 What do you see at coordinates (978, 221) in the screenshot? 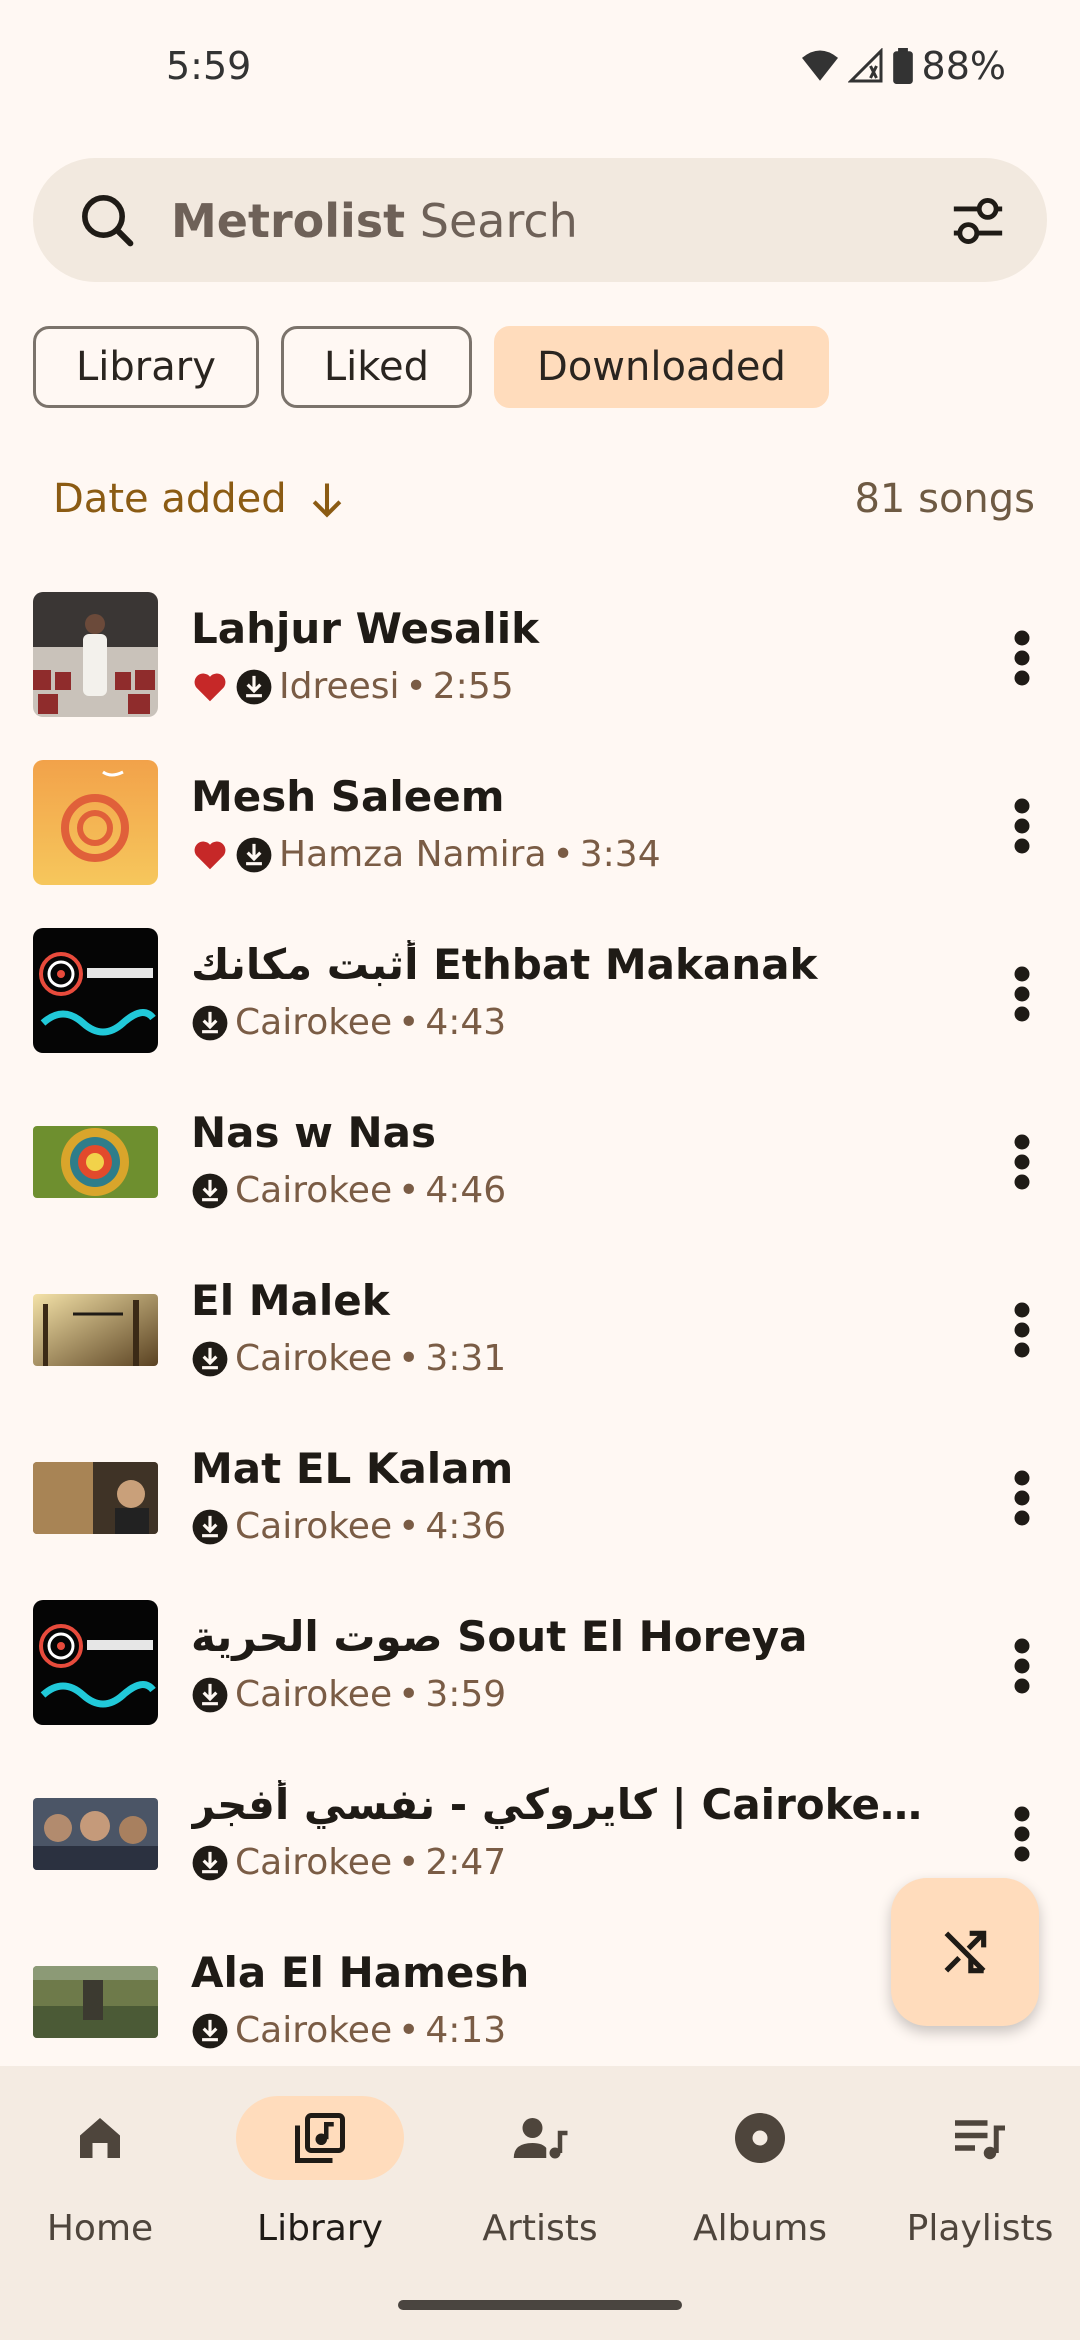
I see `filter-settings-icon` at bounding box center [978, 221].